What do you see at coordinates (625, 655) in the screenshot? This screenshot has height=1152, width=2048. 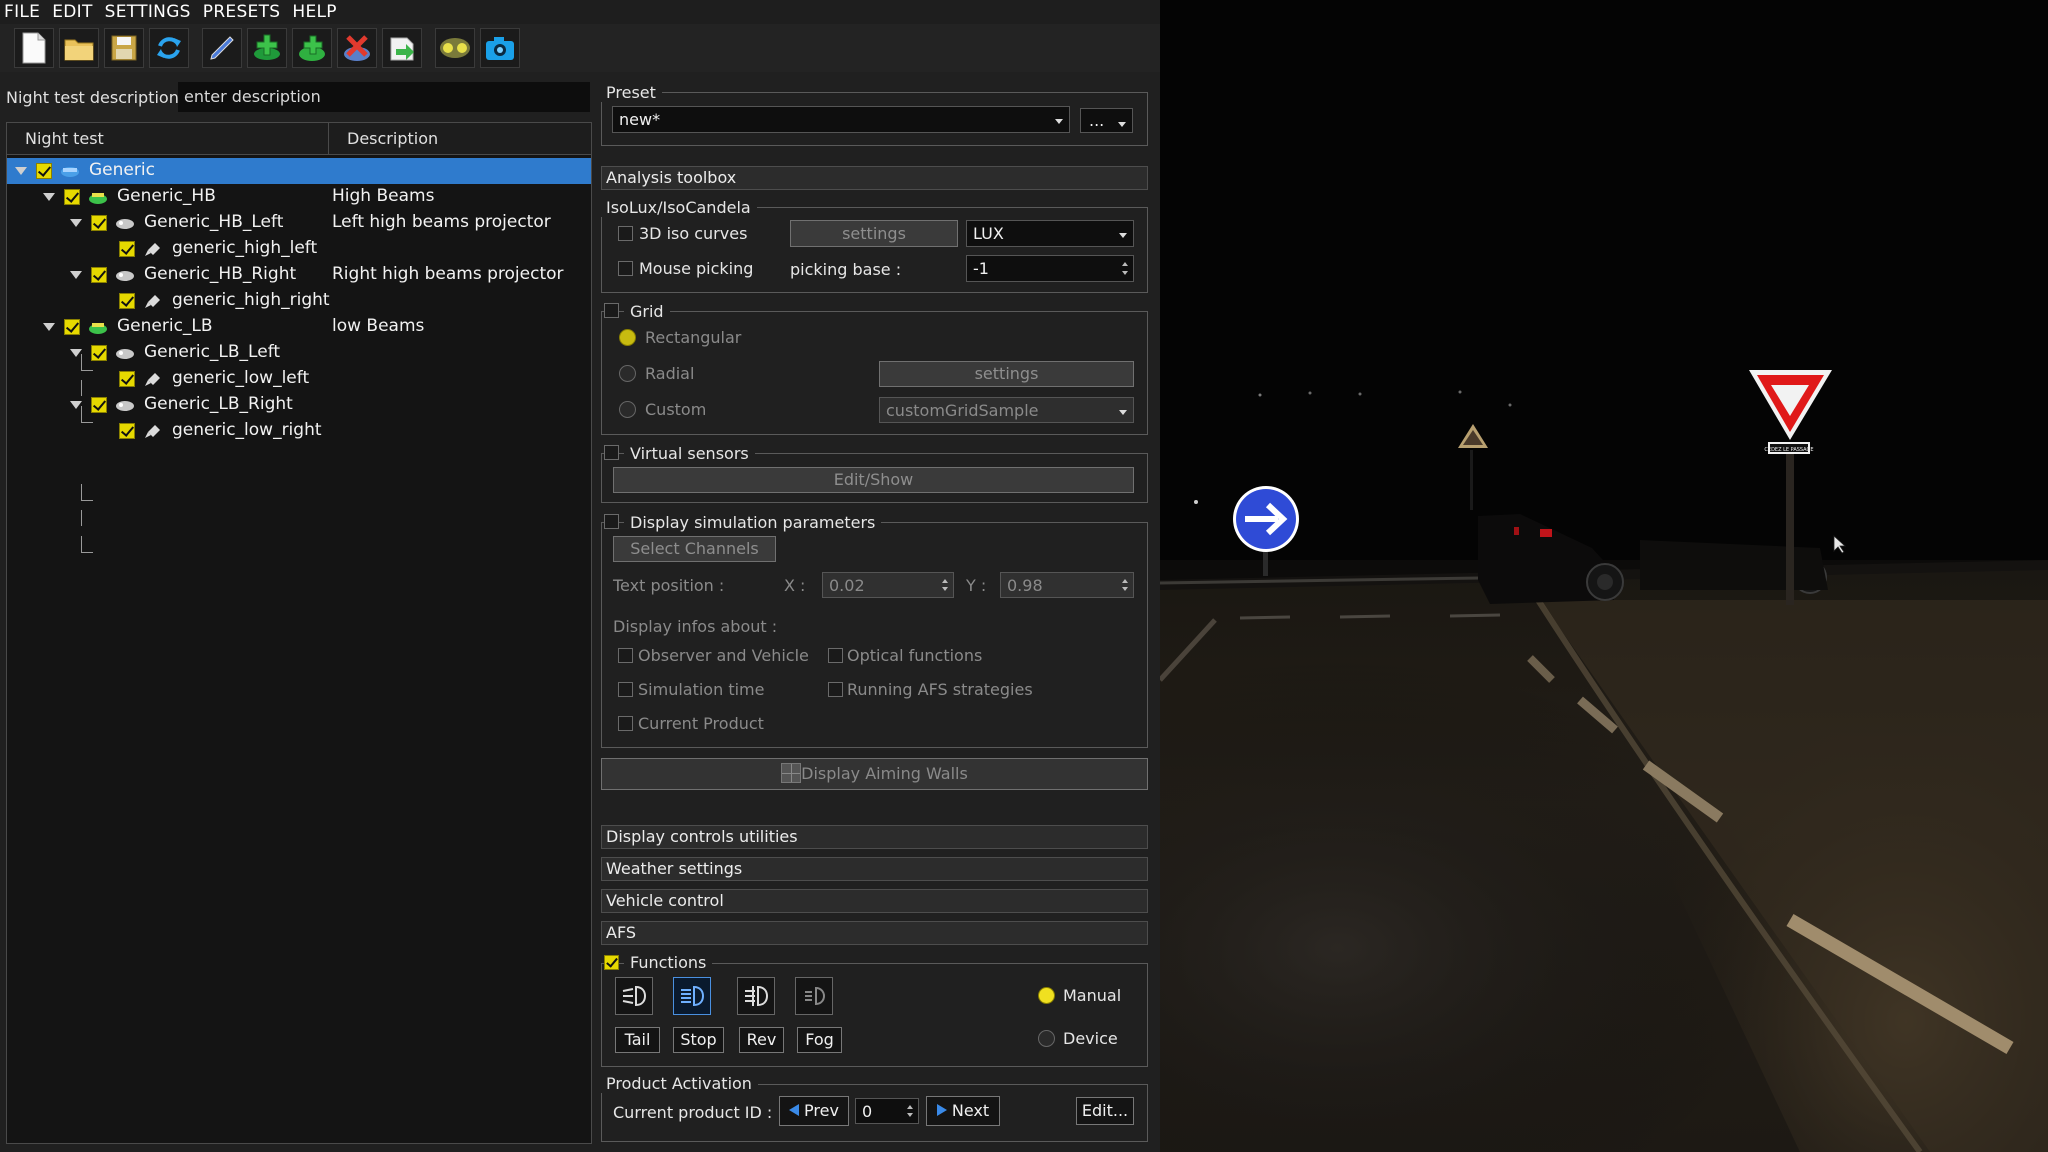 I see `observer-checkbox` at bounding box center [625, 655].